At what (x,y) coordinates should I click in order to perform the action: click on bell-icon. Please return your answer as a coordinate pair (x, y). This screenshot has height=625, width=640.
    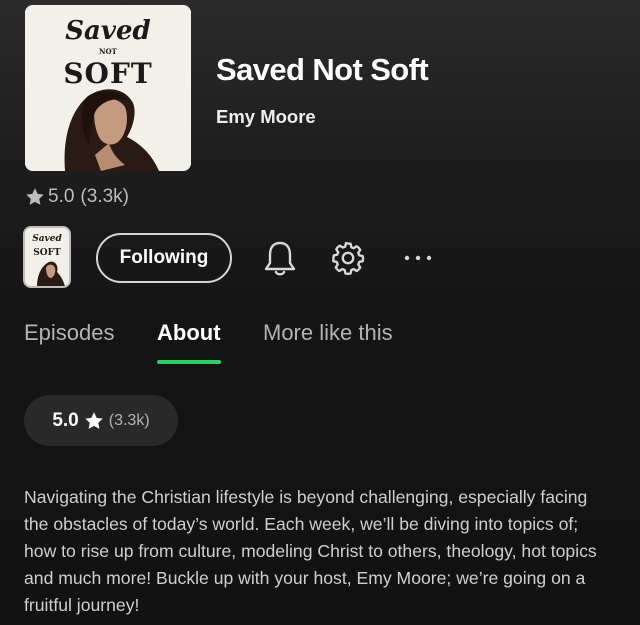
    Looking at the image, I should click on (280, 258).